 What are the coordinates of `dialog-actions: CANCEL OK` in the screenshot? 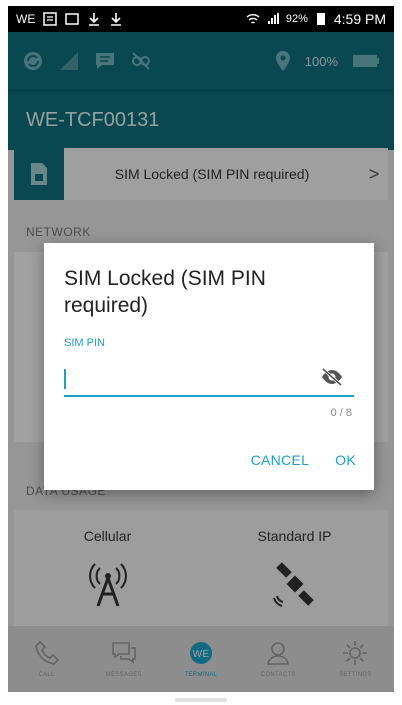 It's located at (303, 460).